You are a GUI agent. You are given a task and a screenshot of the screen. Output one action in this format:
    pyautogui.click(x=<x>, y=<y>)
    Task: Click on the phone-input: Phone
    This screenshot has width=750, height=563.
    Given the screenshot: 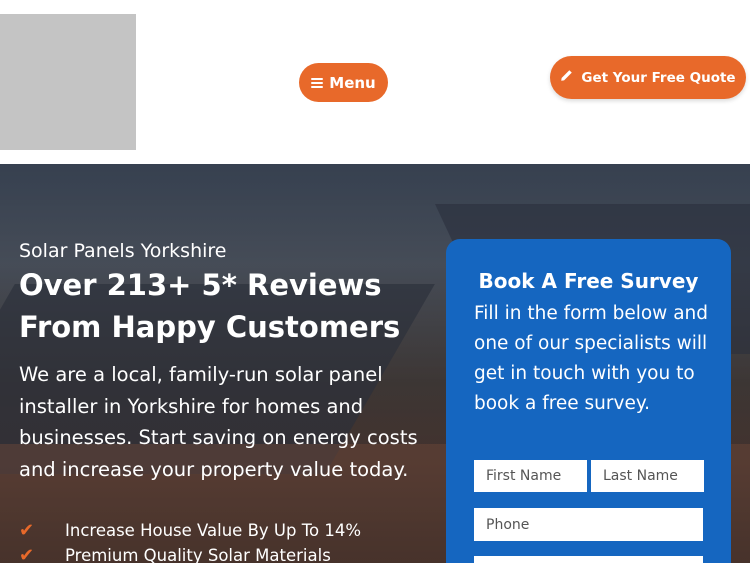 What is the action you would take?
    pyautogui.click(x=588, y=524)
    